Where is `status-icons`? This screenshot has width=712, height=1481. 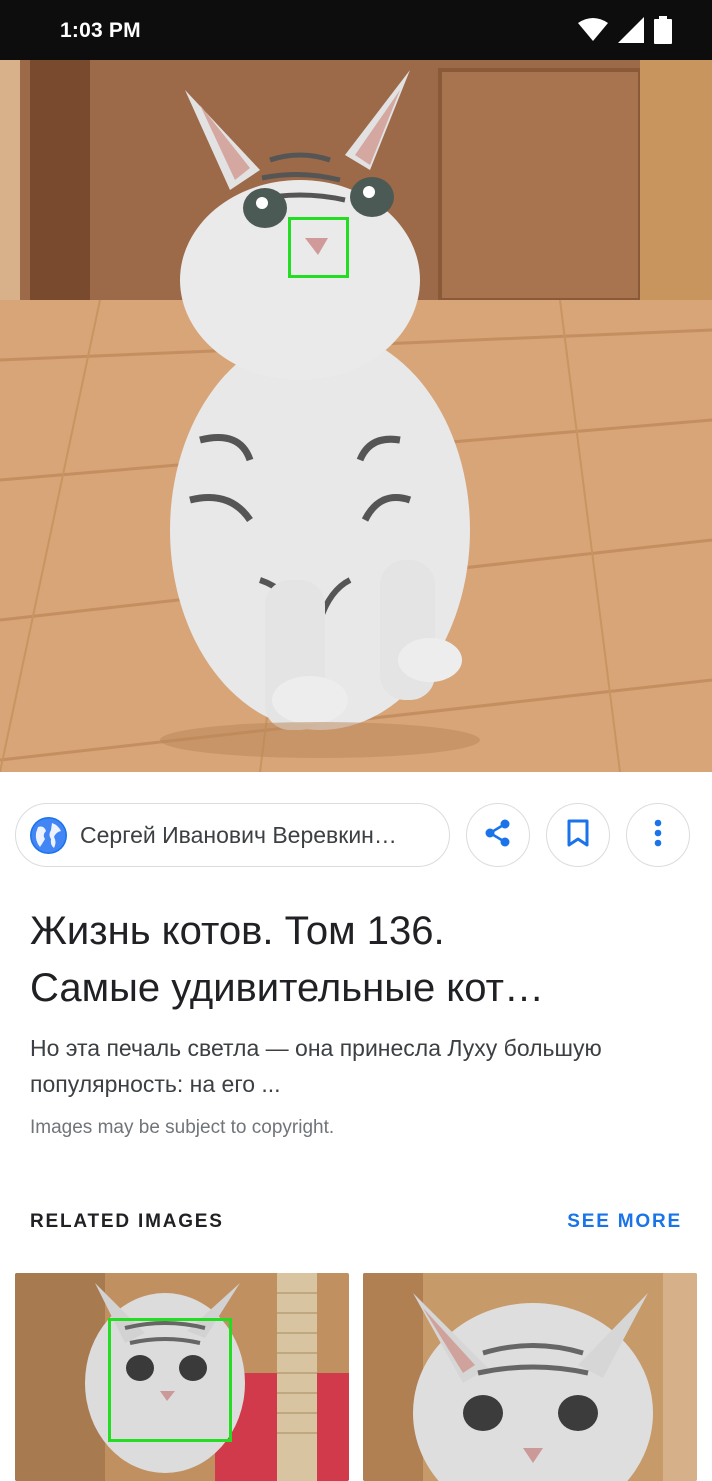 status-icons is located at coordinates (625, 30).